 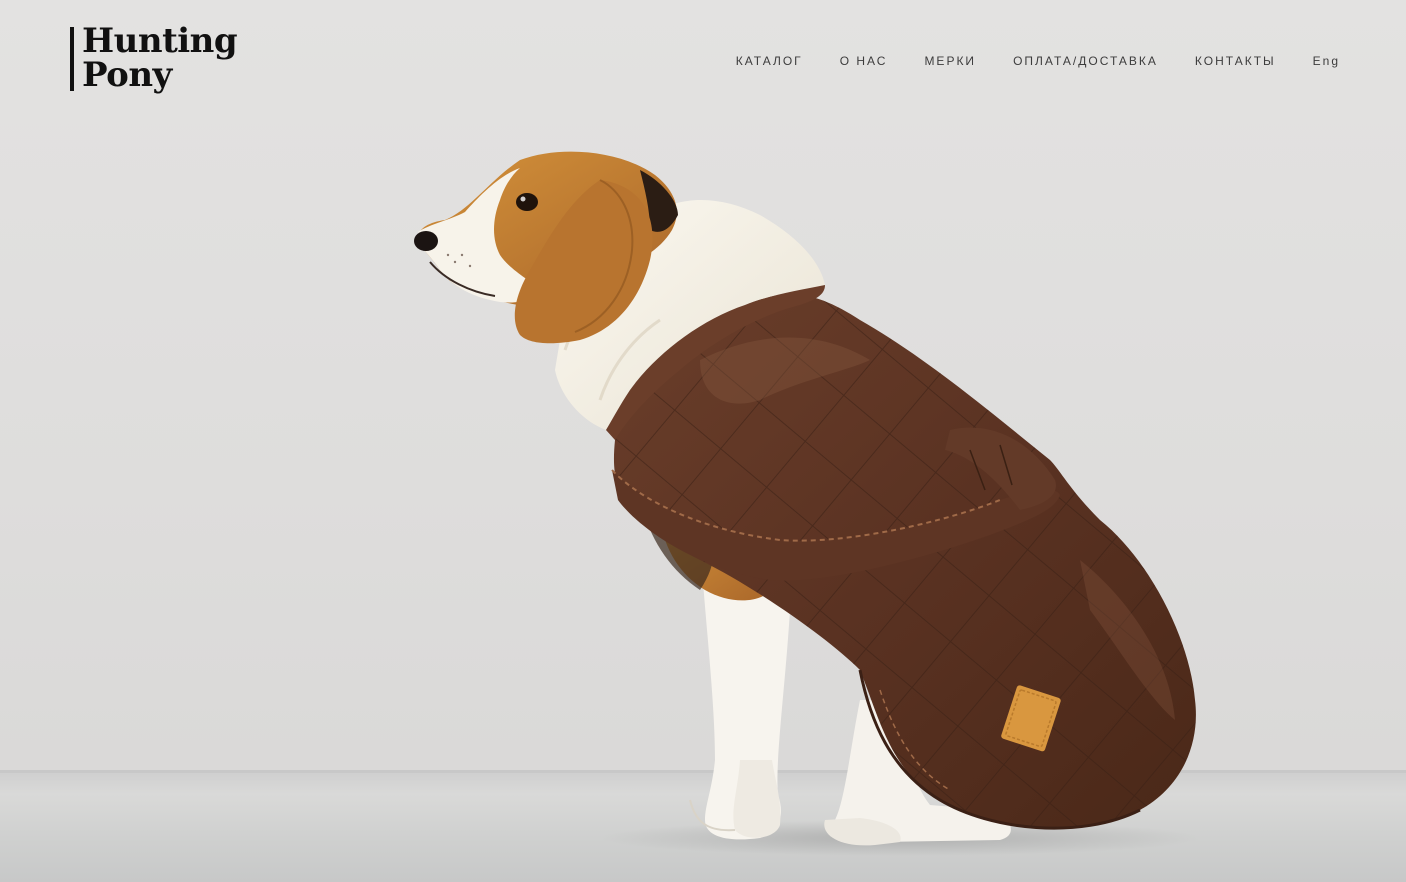 I want to click on nav-item-language: Eng, so click(x=1326, y=61).